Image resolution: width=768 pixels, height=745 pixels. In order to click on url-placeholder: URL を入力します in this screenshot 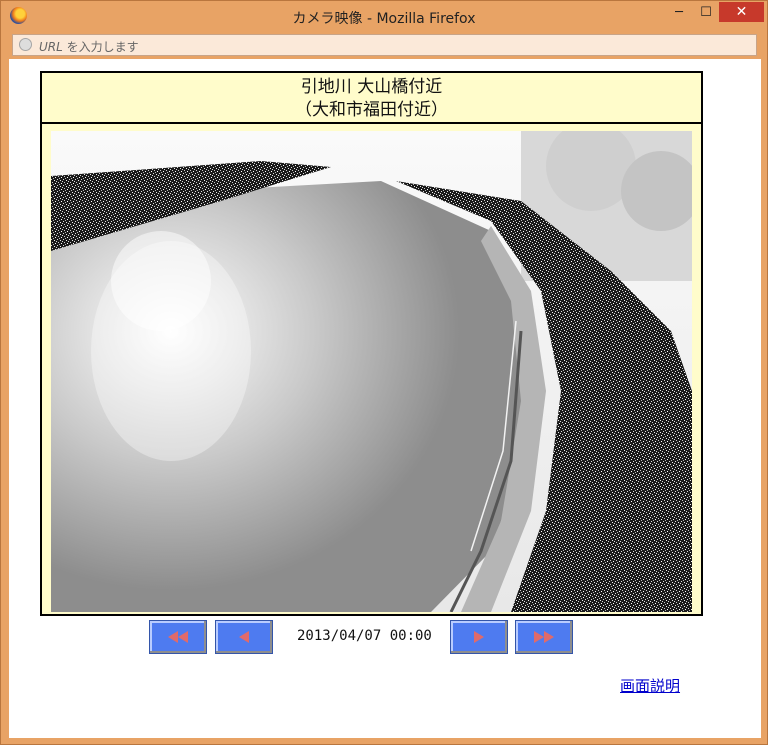, I will do `click(89, 47)`.